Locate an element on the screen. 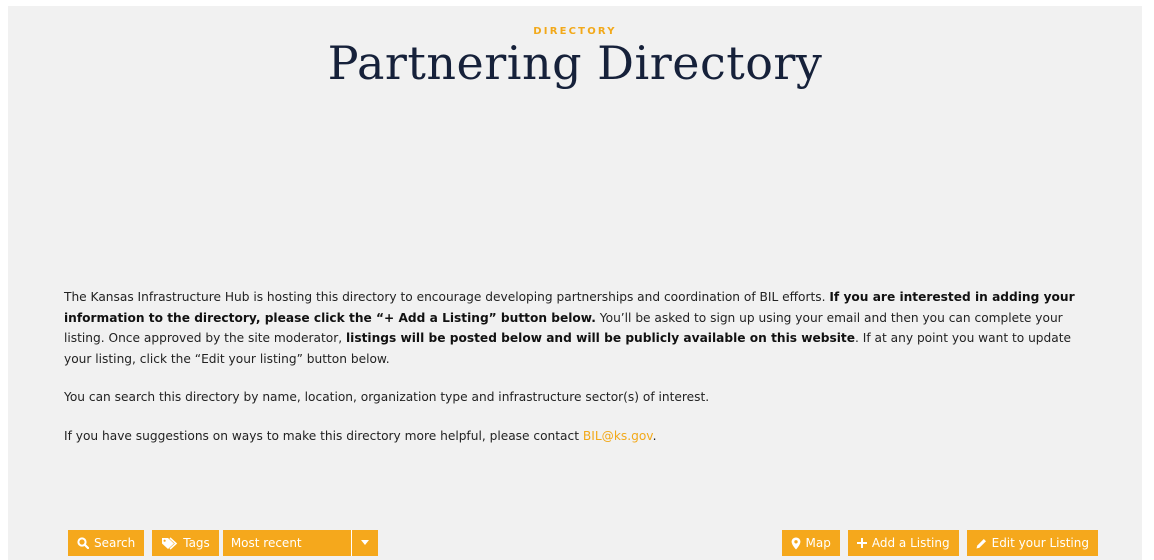  tags-button: Tags is located at coordinates (185, 543).